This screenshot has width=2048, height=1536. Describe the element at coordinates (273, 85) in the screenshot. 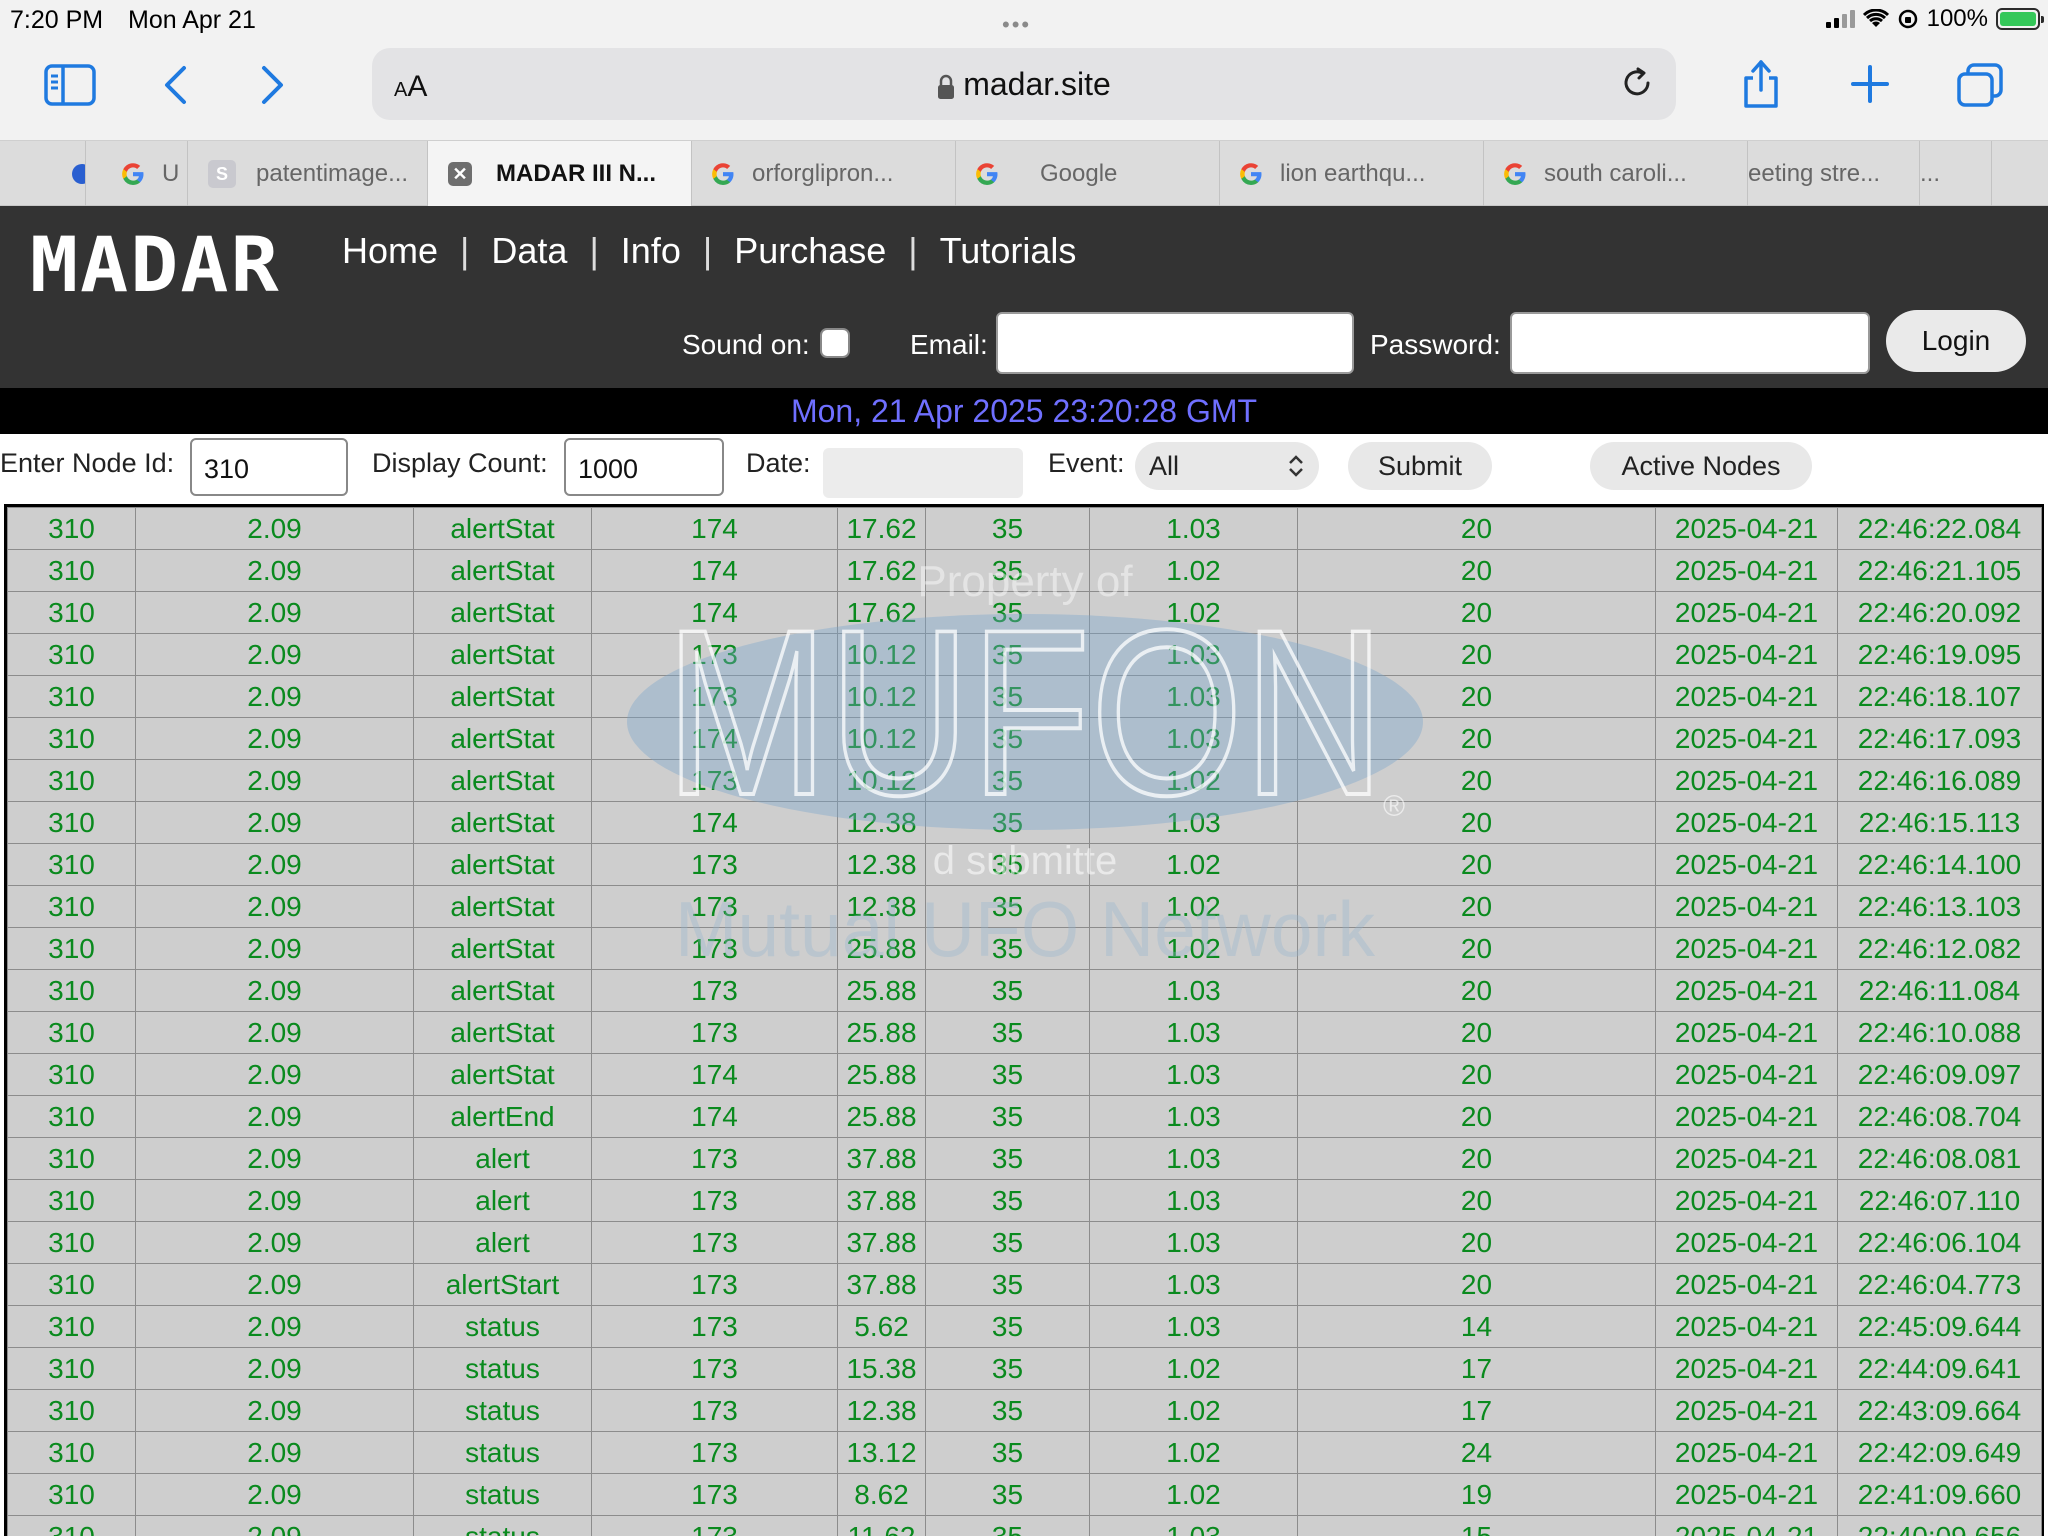

I see `forward-chevron-icon` at that location.